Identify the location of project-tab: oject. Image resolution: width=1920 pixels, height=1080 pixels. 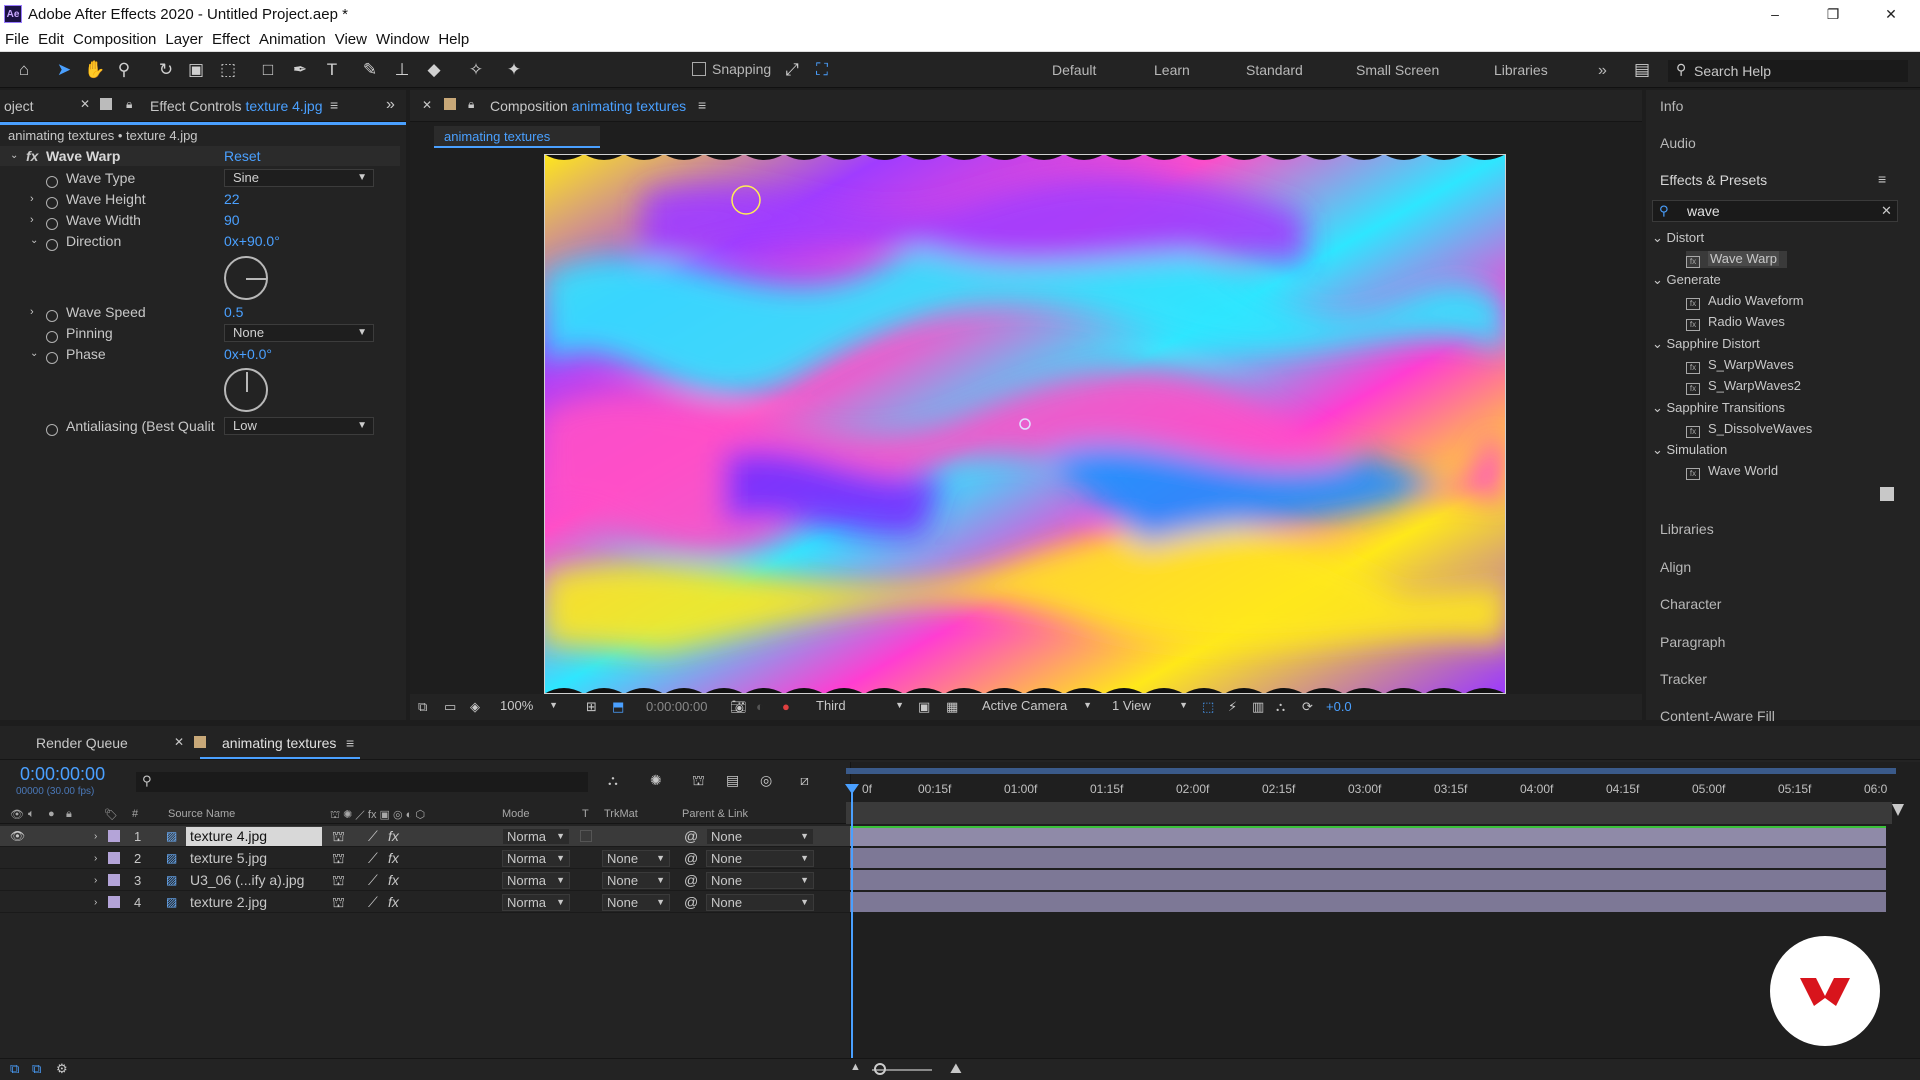
(19, 106).